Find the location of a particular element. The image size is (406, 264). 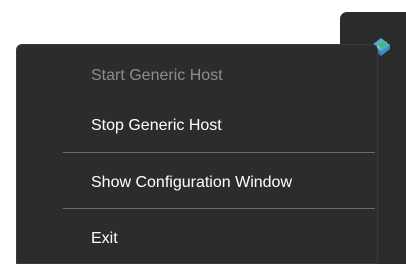

menu-item-exit: Exit is located at coordinates (197, 239).